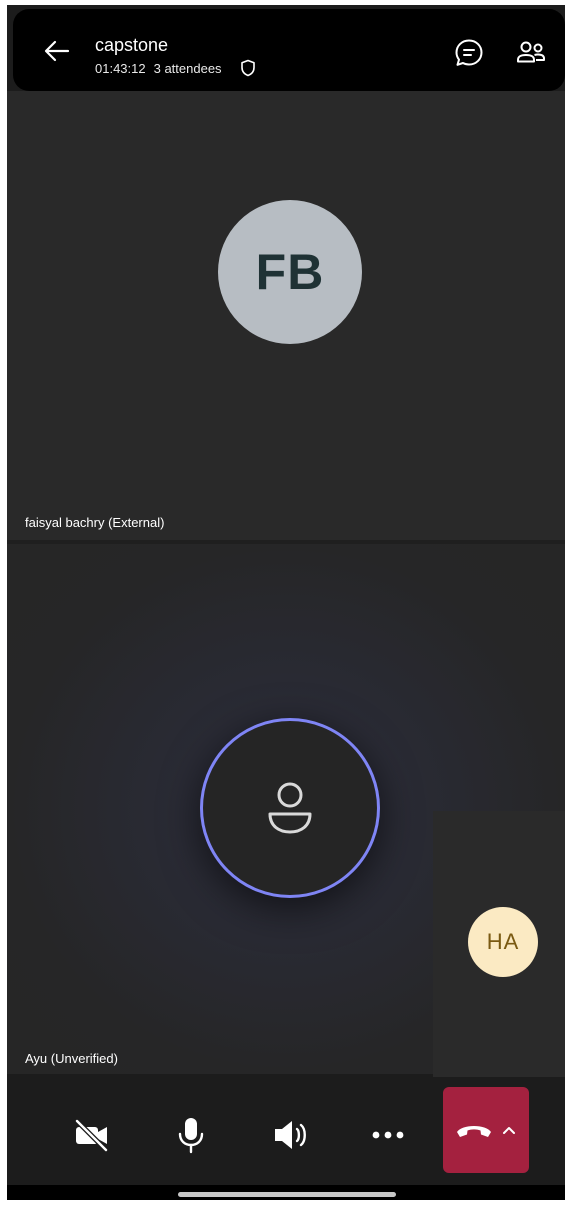 The height and width of the screenshot is (1205, 566). I want to click on meeting-meta: 01:43:12 3 attendees, so click(175, 68).